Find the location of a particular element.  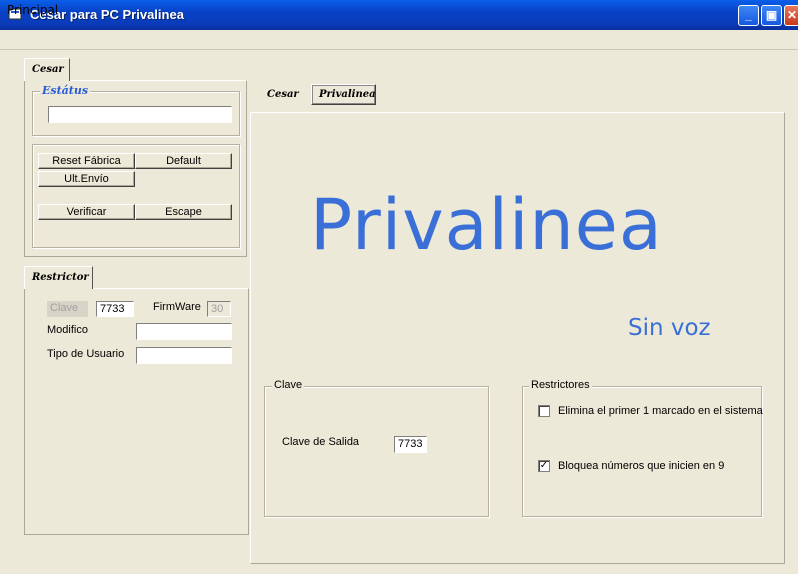

brand-title: Privalinea is located at coordinates (486, 225).